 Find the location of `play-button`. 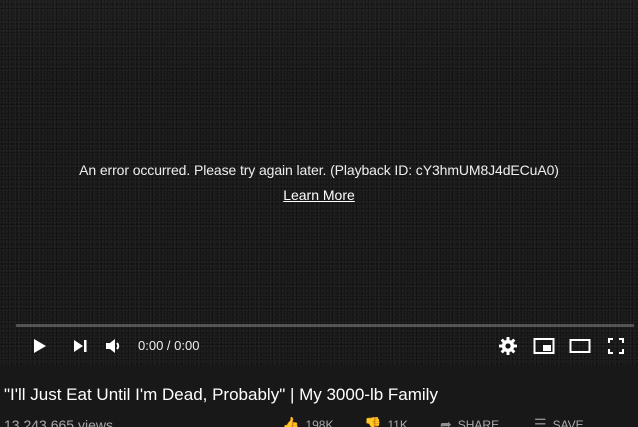

play-button is located at coordinates (39, 346).